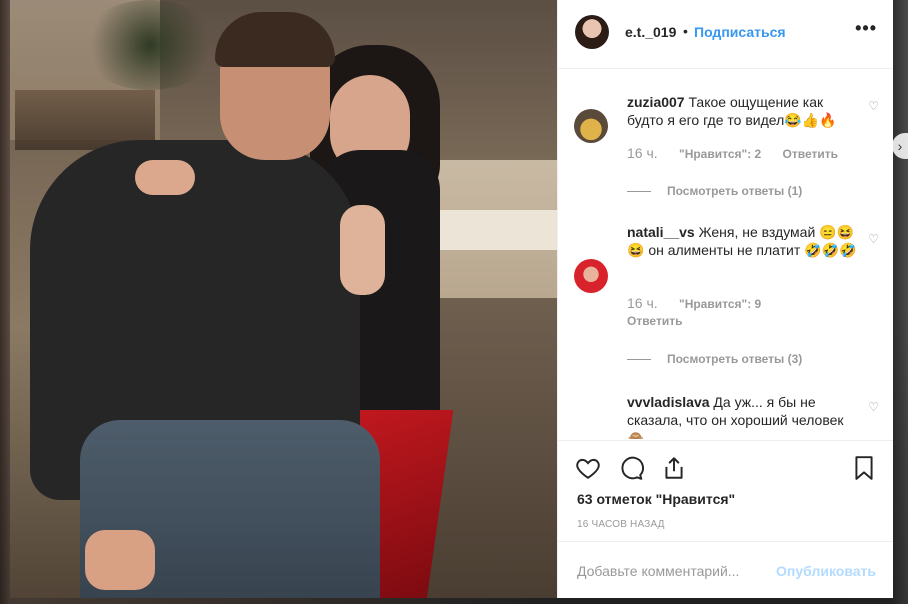 This screenshot has width=908, height=604. Describe the element at coordinates (656, 499) in the screenshot. I see `likes-count: 63 отметок "Нравится"` at that location.